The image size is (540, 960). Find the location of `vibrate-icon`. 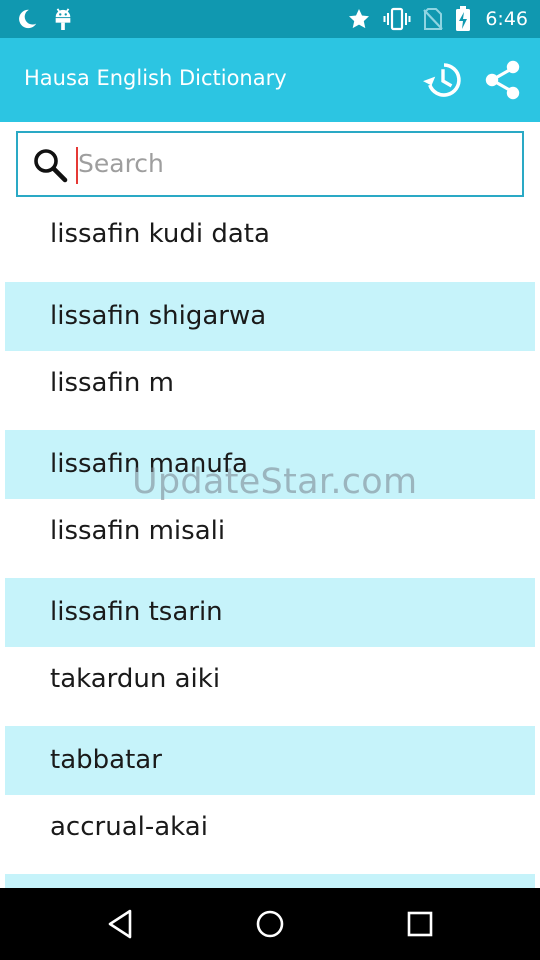

vibrate-icon is located at coordinates (397, 19).